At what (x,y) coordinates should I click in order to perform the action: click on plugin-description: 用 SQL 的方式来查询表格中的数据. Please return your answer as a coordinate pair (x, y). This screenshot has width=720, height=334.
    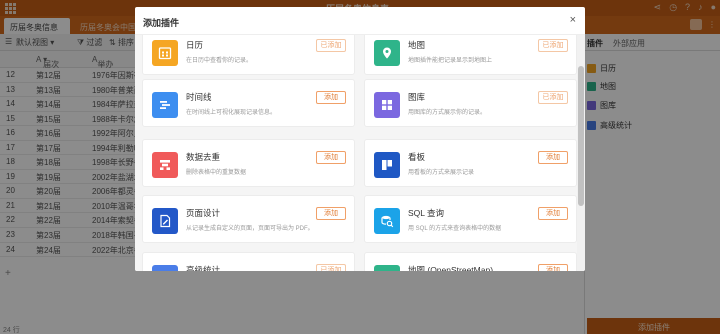
    Looking at the image, I should click on (455, 229).